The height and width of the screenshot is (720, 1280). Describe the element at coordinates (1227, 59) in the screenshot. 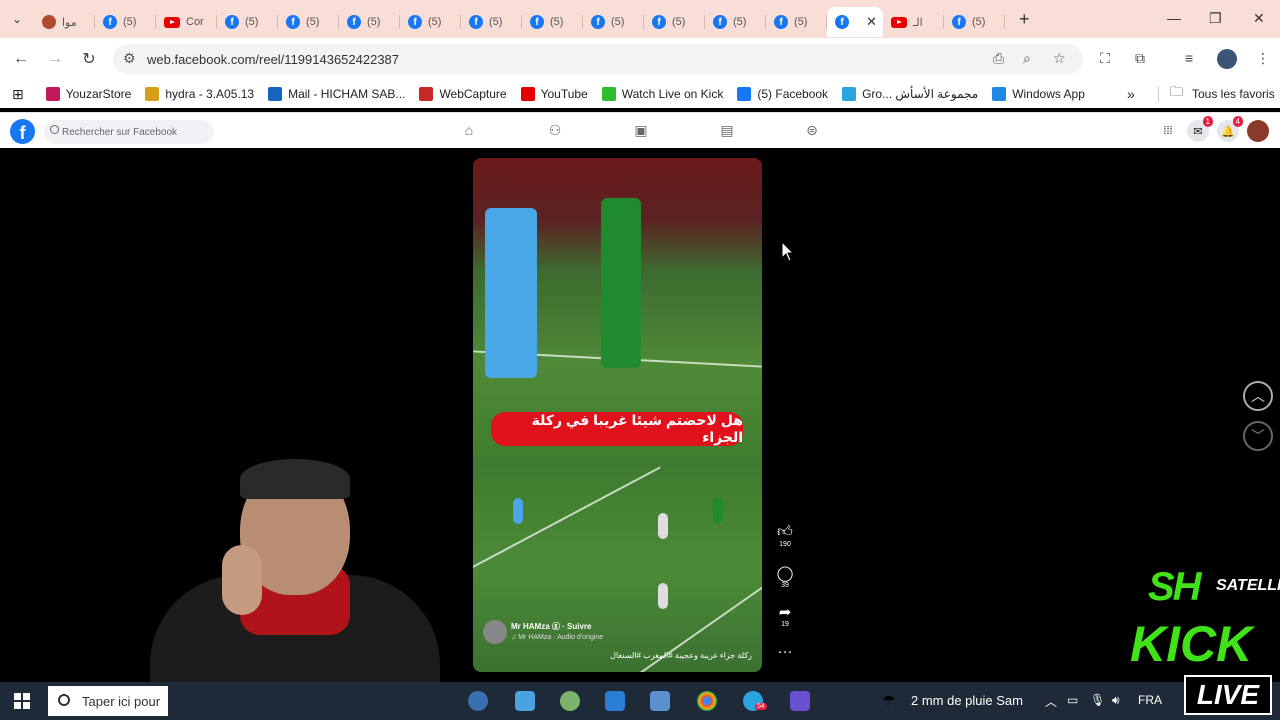

I see `profile-avatar` at that location.